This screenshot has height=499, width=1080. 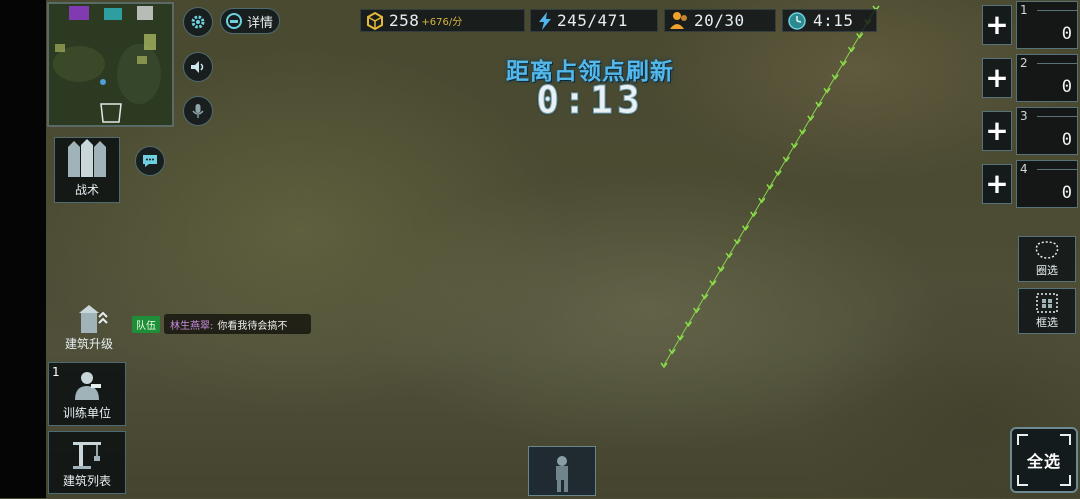 I want to click on clock-value: 4:15, so click(x=833, y=20).